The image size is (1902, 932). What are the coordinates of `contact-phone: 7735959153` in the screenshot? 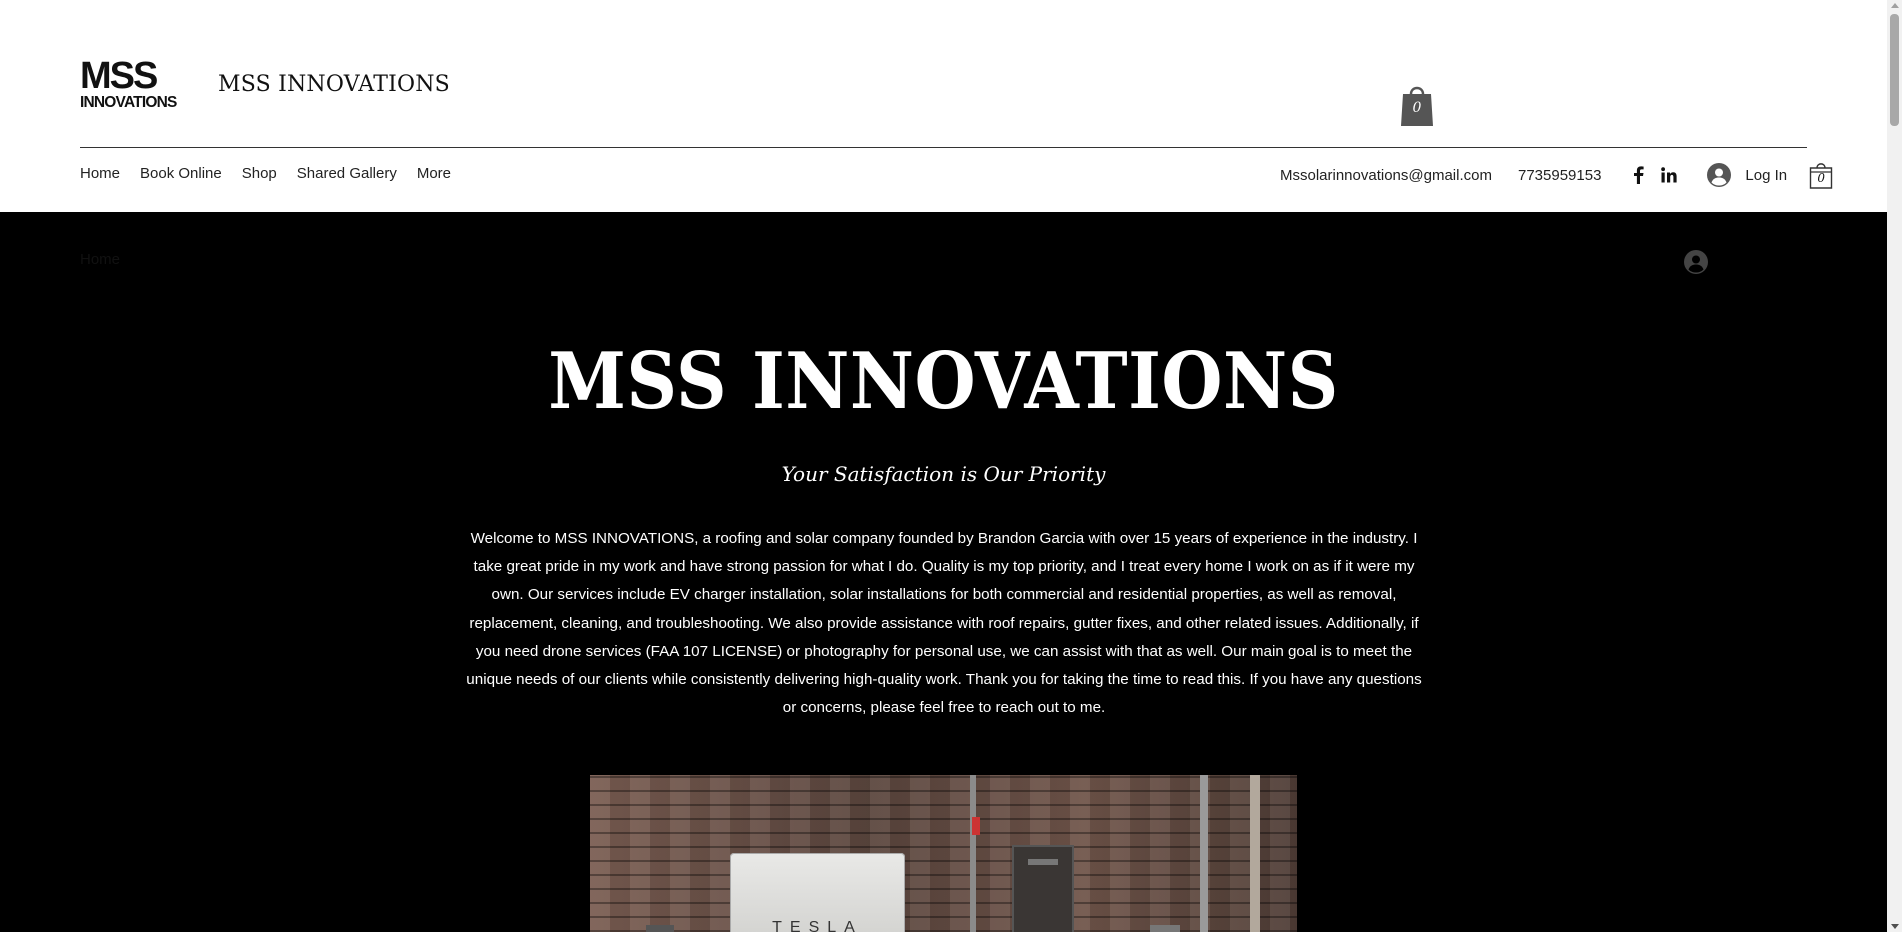 It's located at (1559, 175).